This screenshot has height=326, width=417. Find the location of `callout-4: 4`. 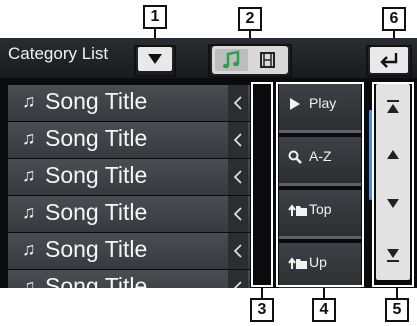

callout-4: 4 is located at coordinates (324, 310).